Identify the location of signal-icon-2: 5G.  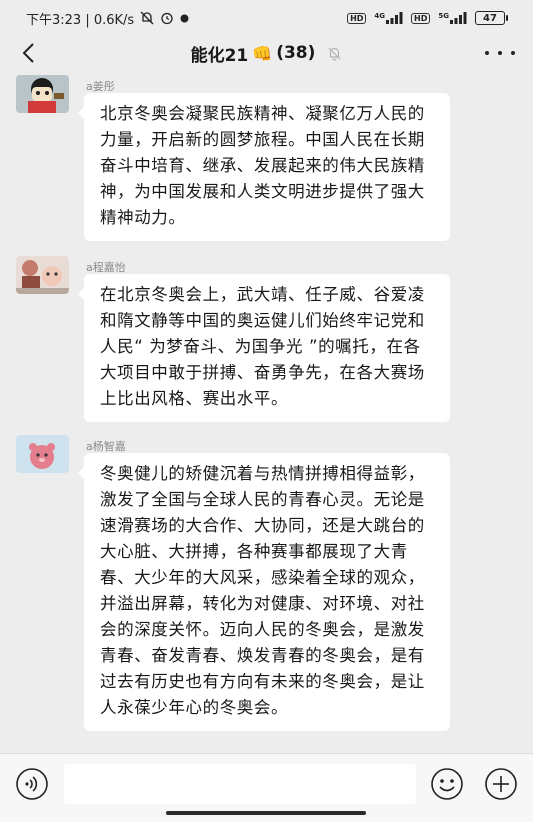
(452, 18).